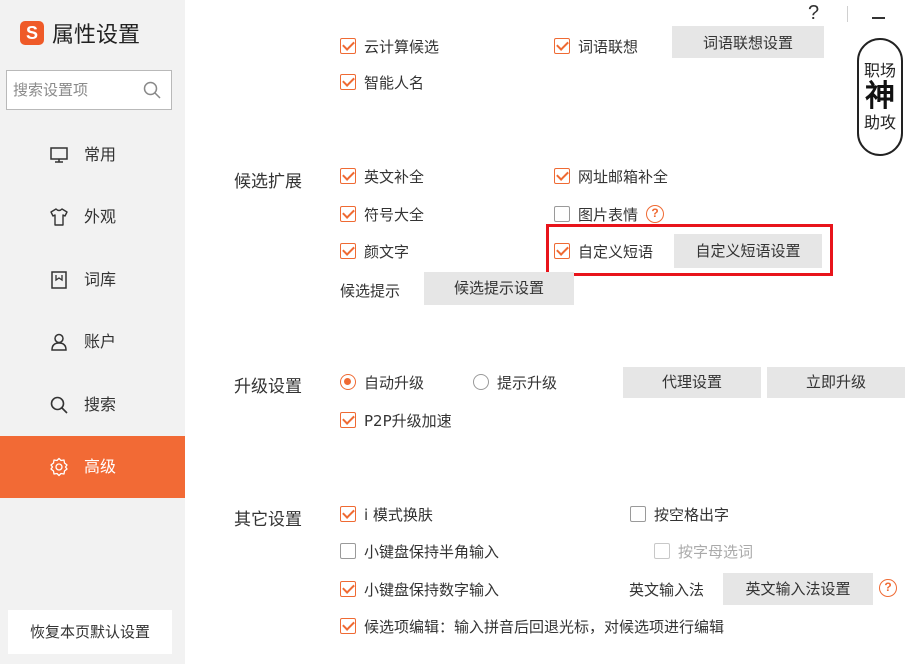 This screenshot has height=664, width=919. I want to click on smart-name-option: 智能人名, so click(382, 82).